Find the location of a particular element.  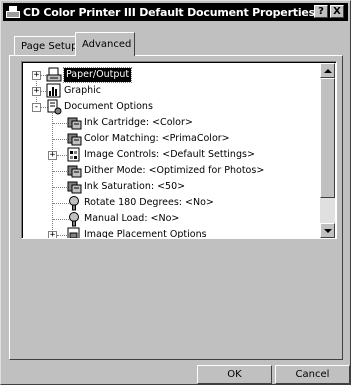

tab-page-setup: Page Setup is located at coordinates (46, 45).